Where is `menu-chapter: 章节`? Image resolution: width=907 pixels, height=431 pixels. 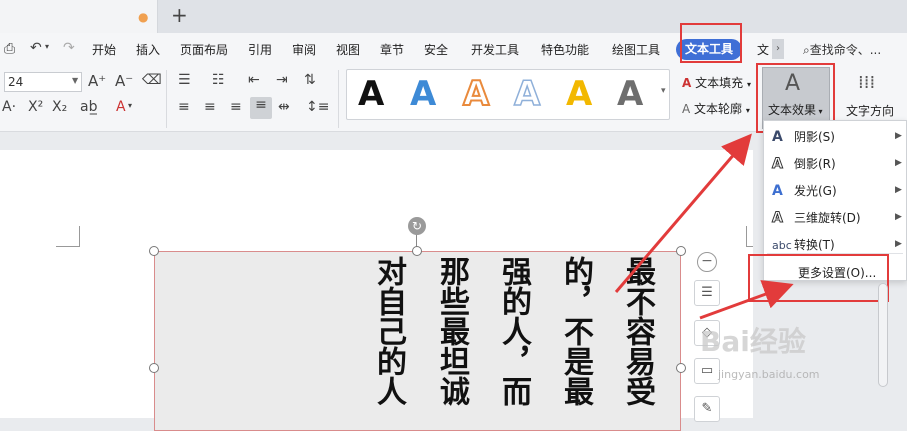
menu-chapter: 章节 is located at coordinates (392, 49).